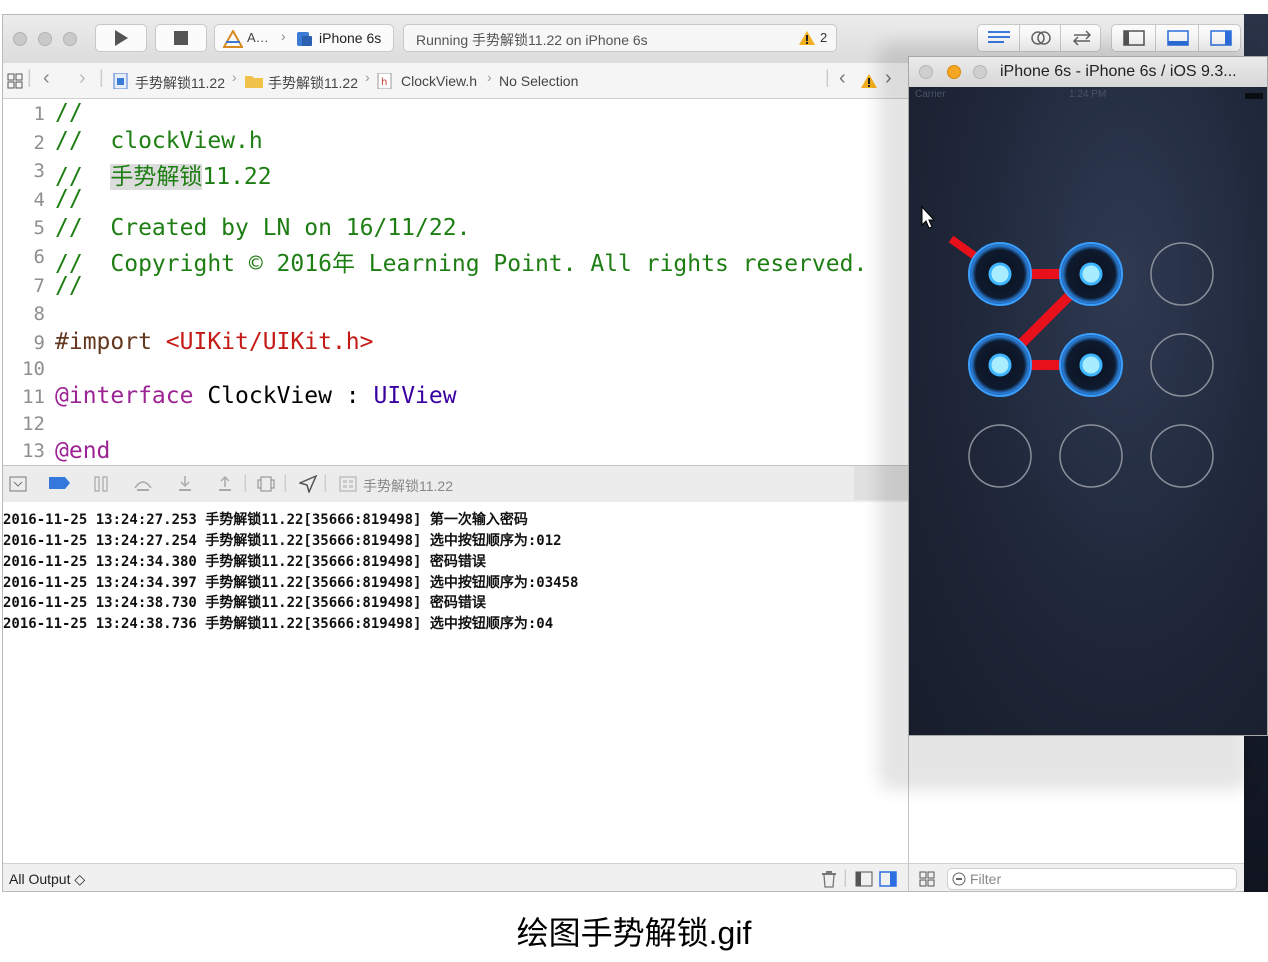 The width and height of the screenshot is (1268, 962). I want to click on debug-target-label: 手势解锁11.22, so click(408, 486).